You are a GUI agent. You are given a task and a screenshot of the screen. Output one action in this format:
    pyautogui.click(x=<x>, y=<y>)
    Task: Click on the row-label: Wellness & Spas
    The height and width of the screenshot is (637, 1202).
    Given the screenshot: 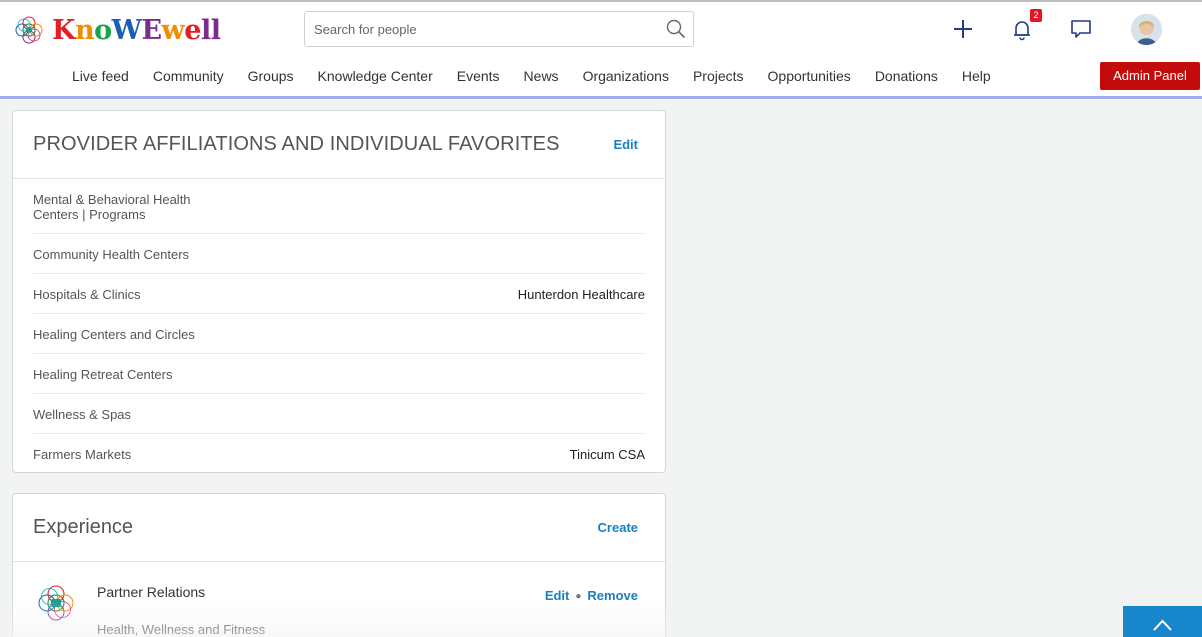 What is the action you would take?
    pyautogui.click(x=82, y=414)
    